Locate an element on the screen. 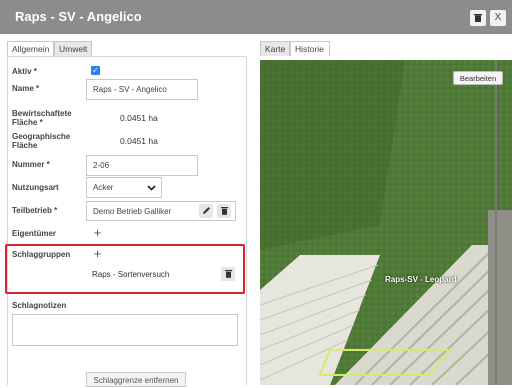 This screenshot has width=512, height=388. name-input: Raps - SV - Angelico is located at coordinates (142, 89).